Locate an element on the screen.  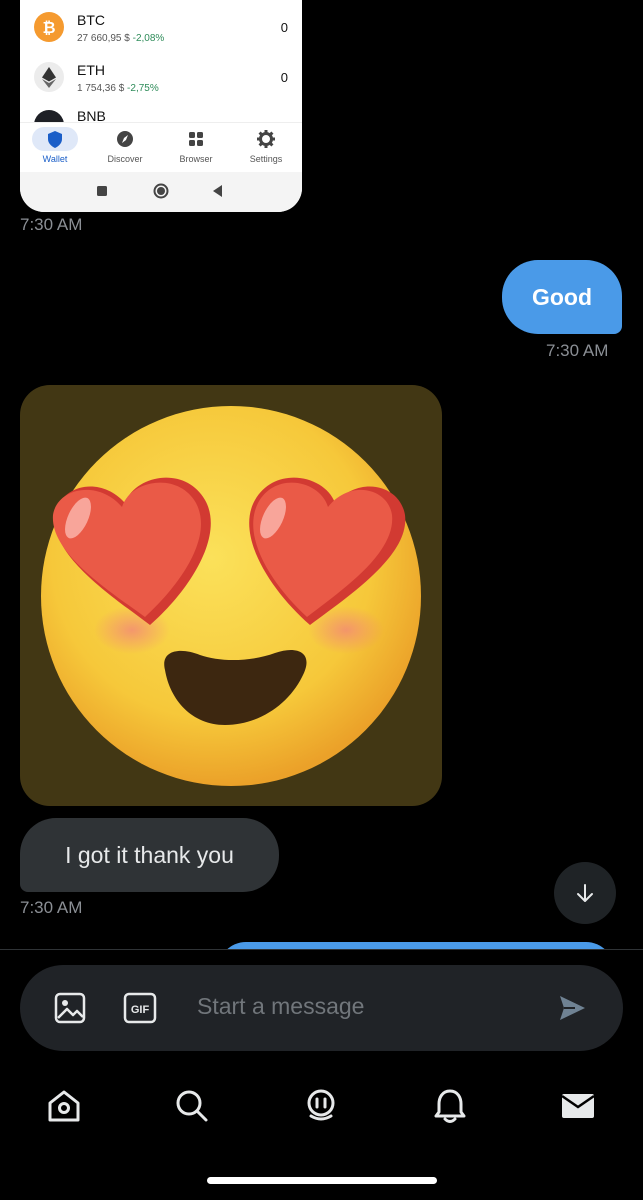
ethereum-icon is located at coordinates (49, 77).